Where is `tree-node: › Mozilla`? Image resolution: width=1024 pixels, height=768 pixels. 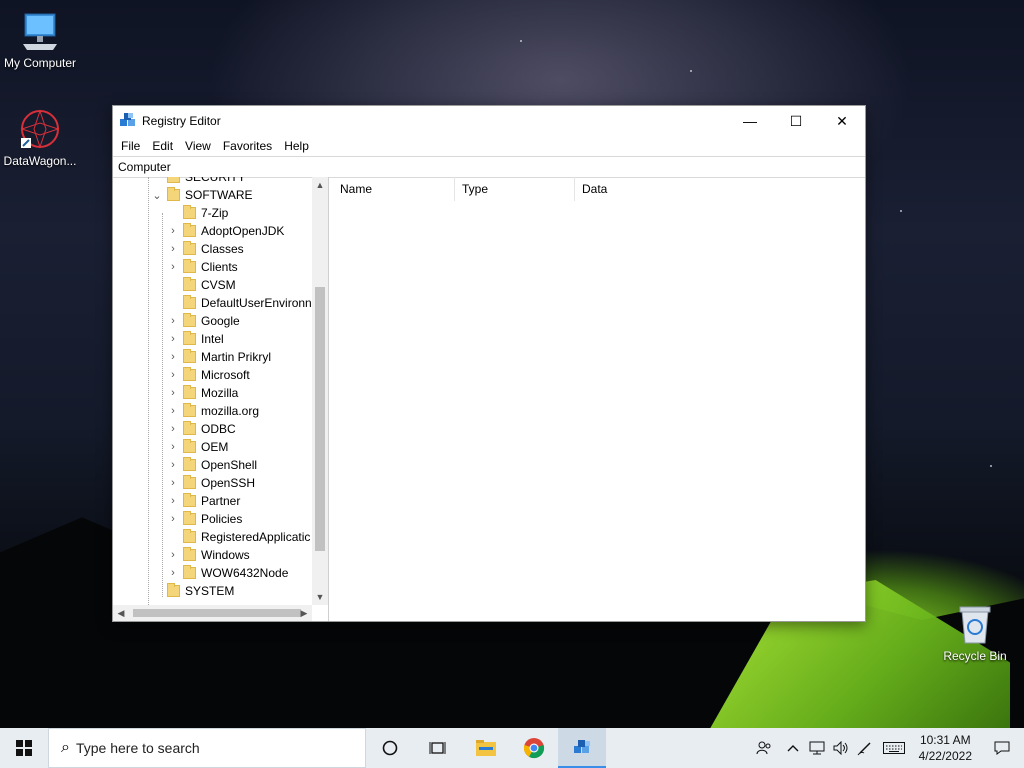 tree-node: › Mozilla is located at coordinates (202, 393).